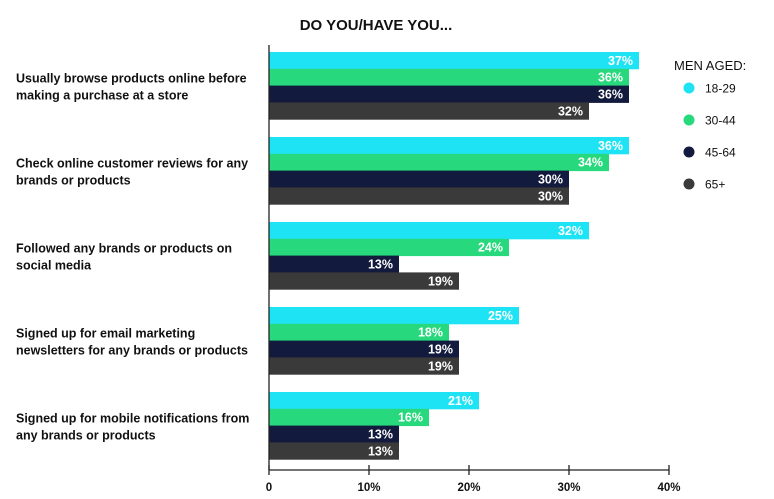 The width and height of the screenshot is (774, 499). I want to click on legend-label: 18-29, so click(720, 89).